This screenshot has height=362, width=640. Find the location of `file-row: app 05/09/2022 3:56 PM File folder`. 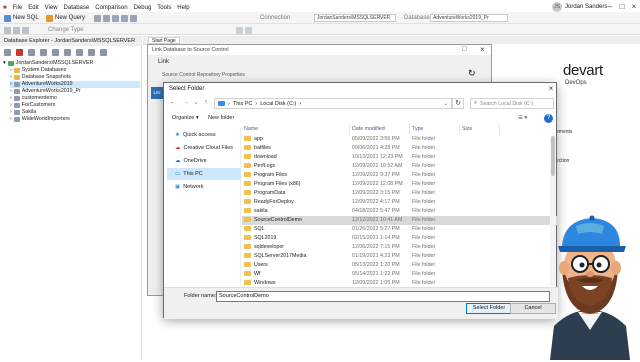

file-row: app 05/09/2022 3:56 PM File folder is located at coordinates (400, 139).